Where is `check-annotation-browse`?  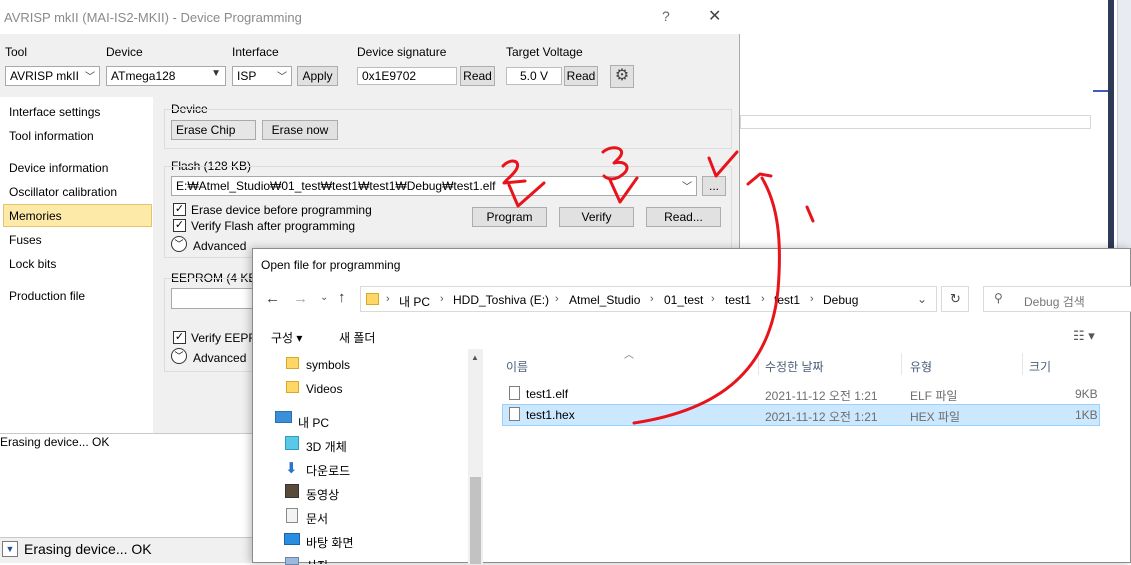
check-annotation-browse is located at coordinates (723, 164).